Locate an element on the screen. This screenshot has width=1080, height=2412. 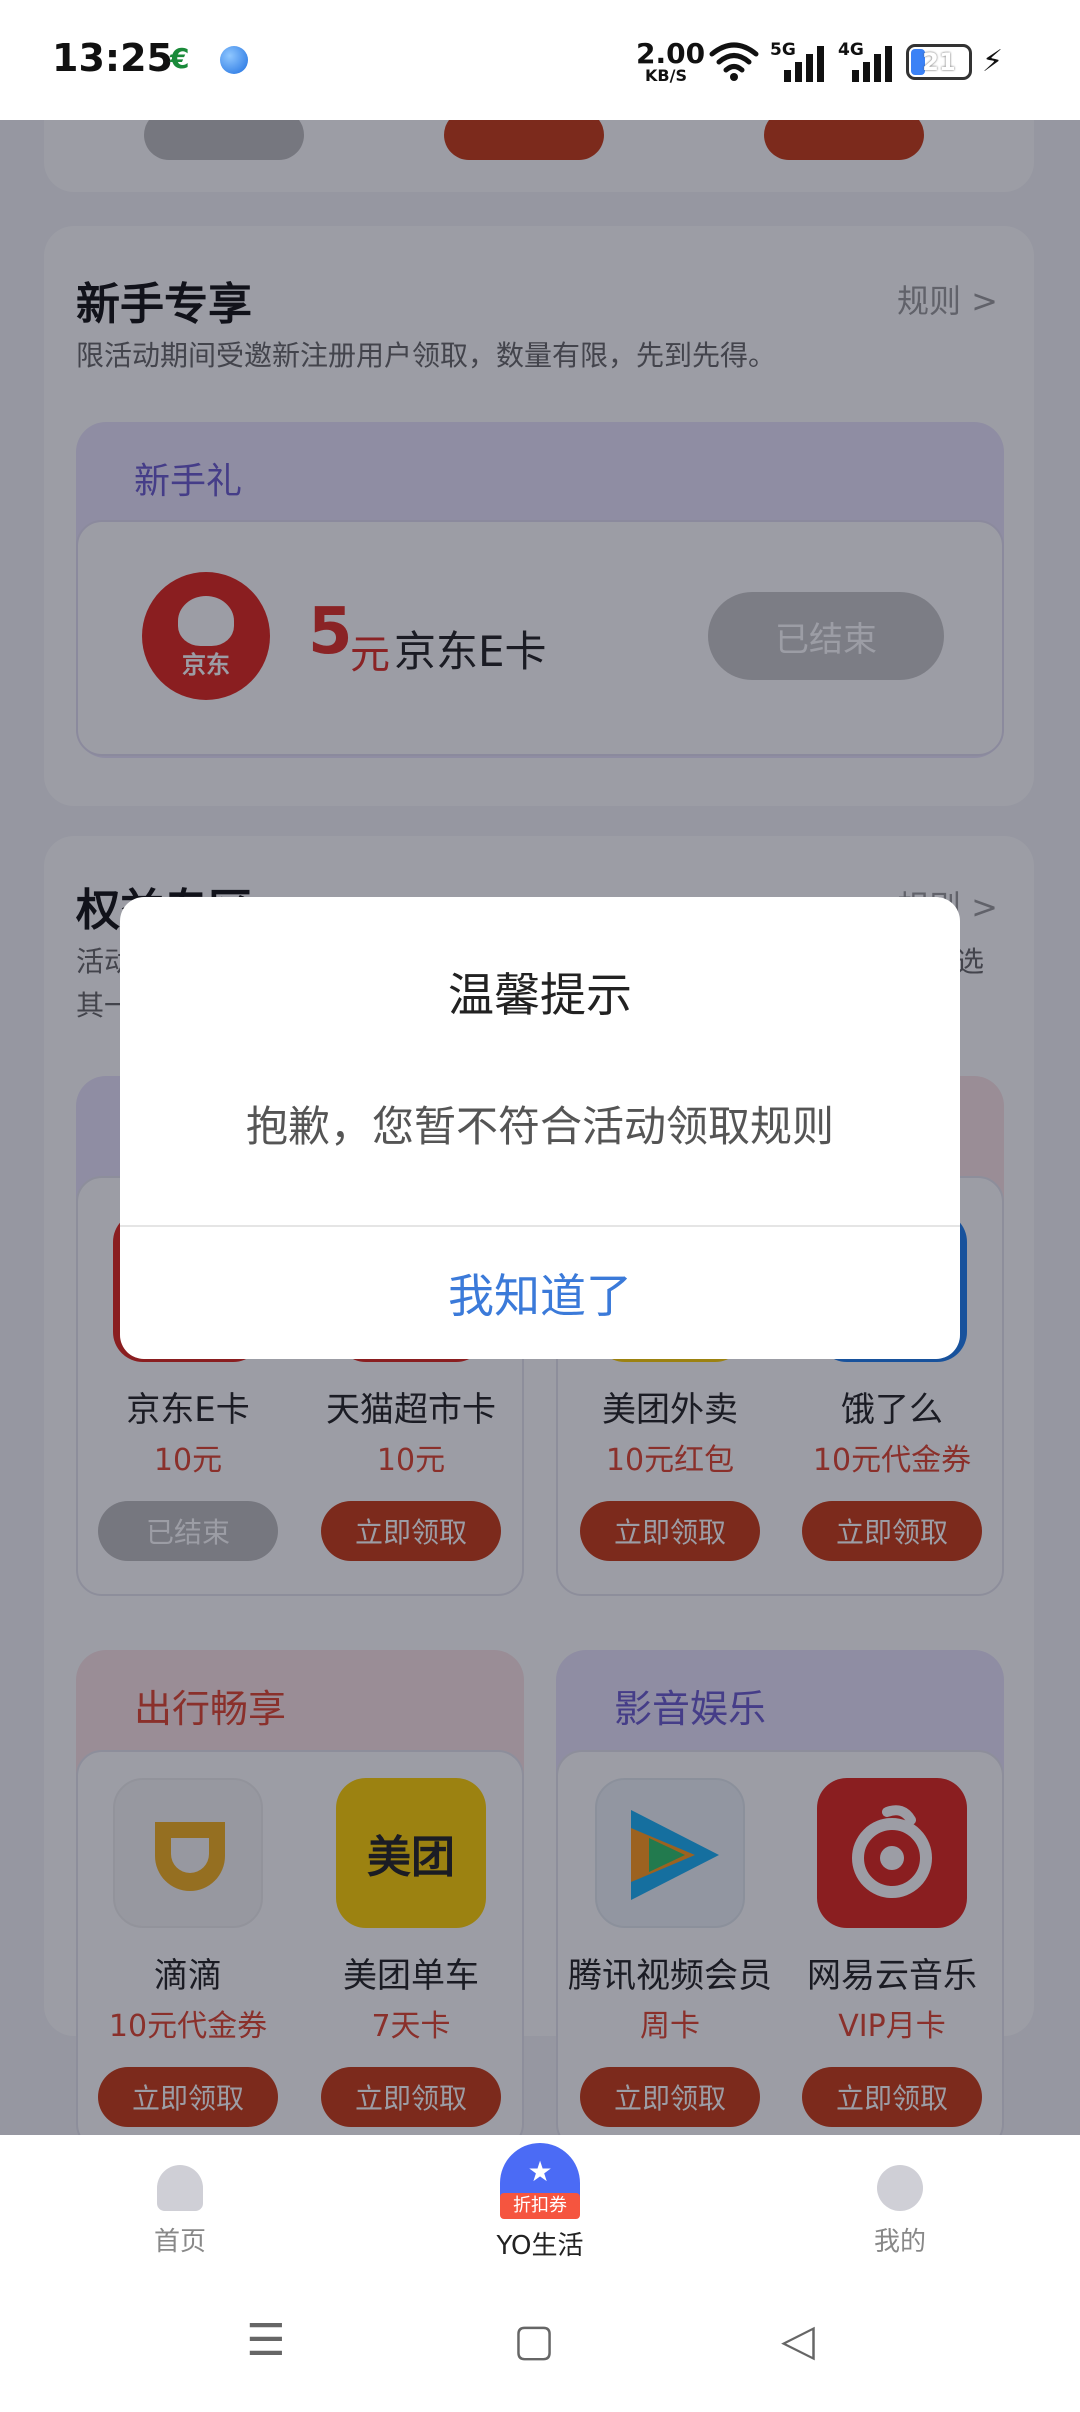
network-speed-value: 2.00 is located at coordinates (671, 53).